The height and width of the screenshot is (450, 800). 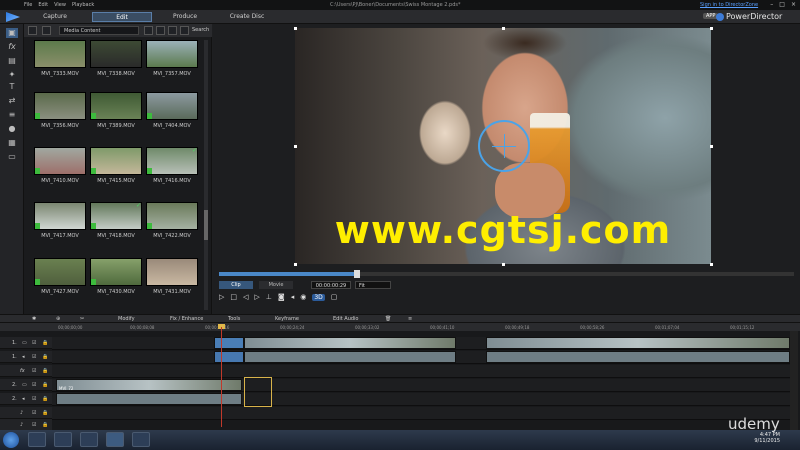 I want to click on edit-audio-button: Edit Audio, so click(x=345, y=319).